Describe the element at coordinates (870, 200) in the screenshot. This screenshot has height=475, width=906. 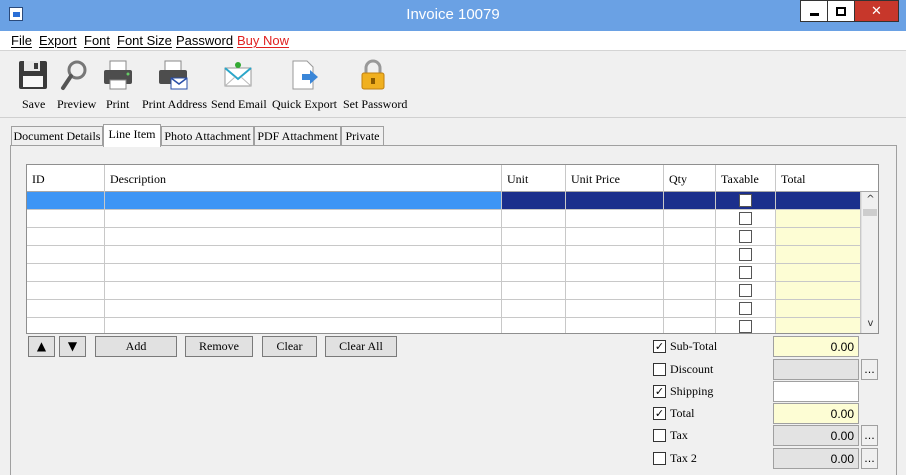
I see `scroll-up-icon: ^` at that location.